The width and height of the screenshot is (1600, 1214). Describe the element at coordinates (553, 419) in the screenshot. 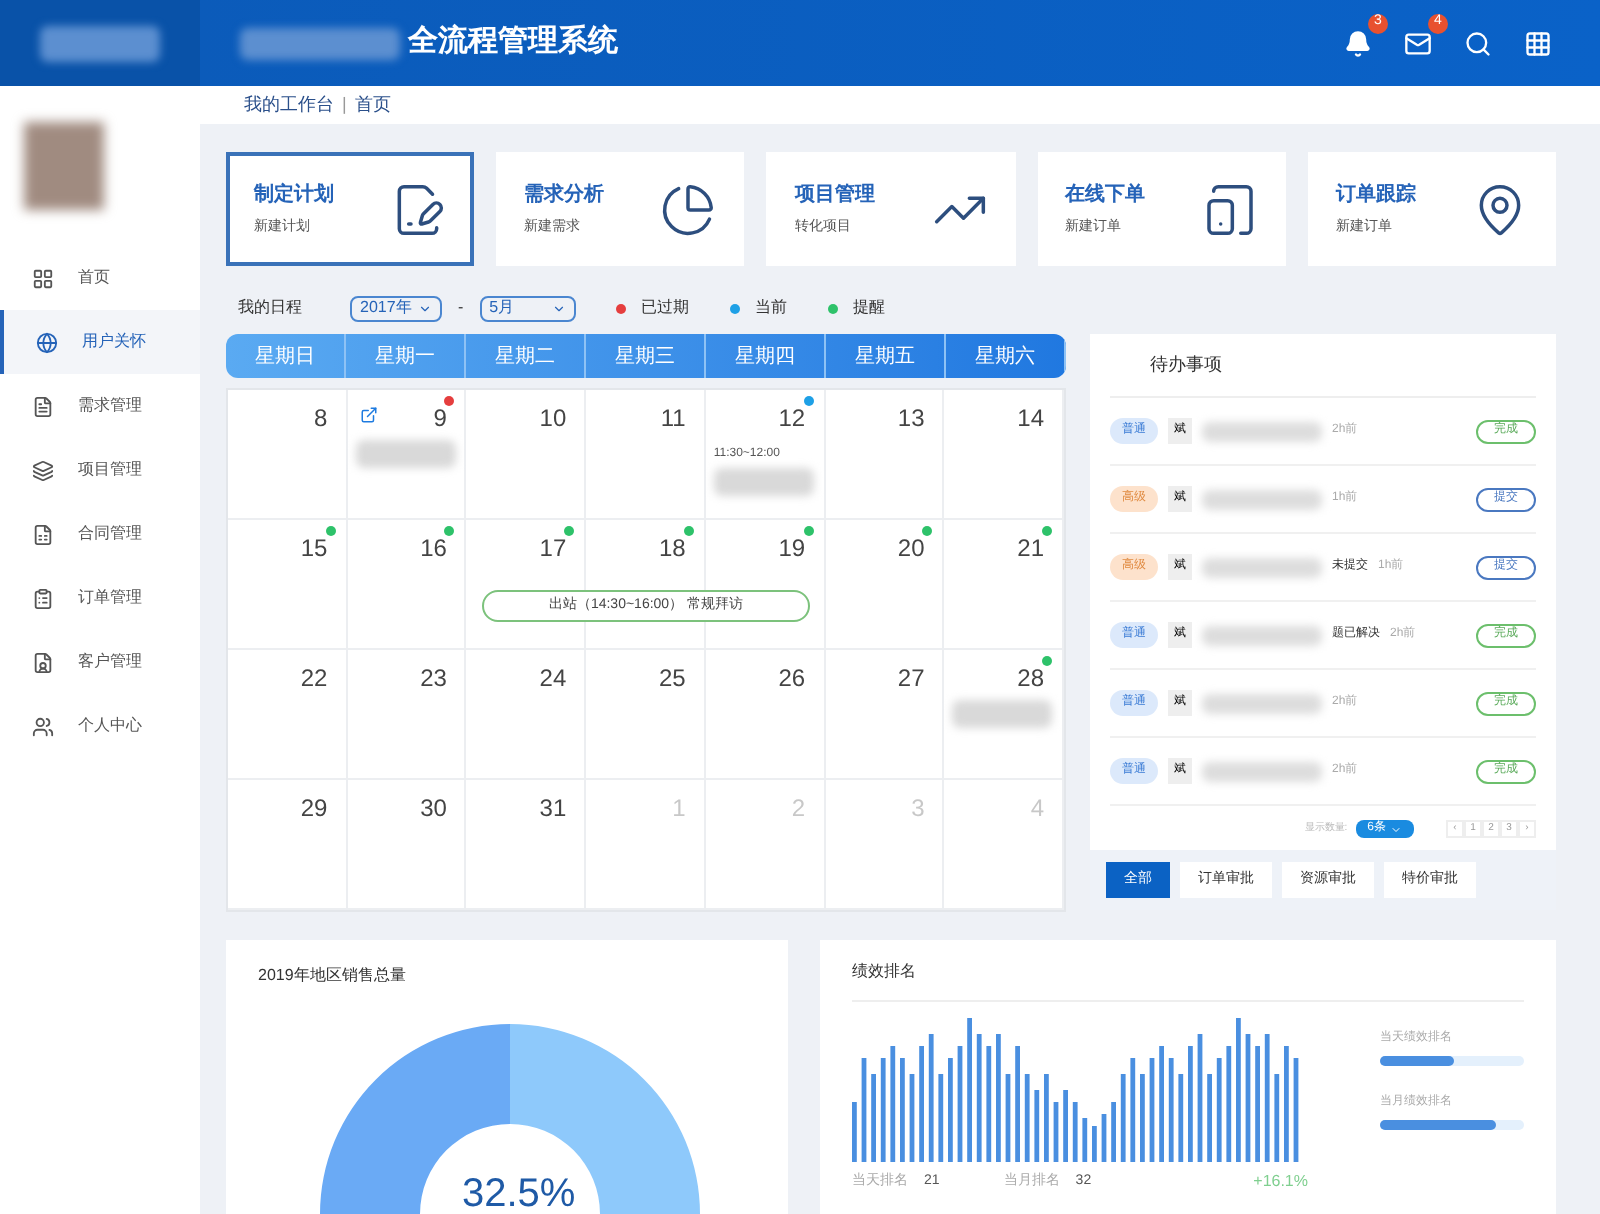

I see `day-number: 10` at that location.